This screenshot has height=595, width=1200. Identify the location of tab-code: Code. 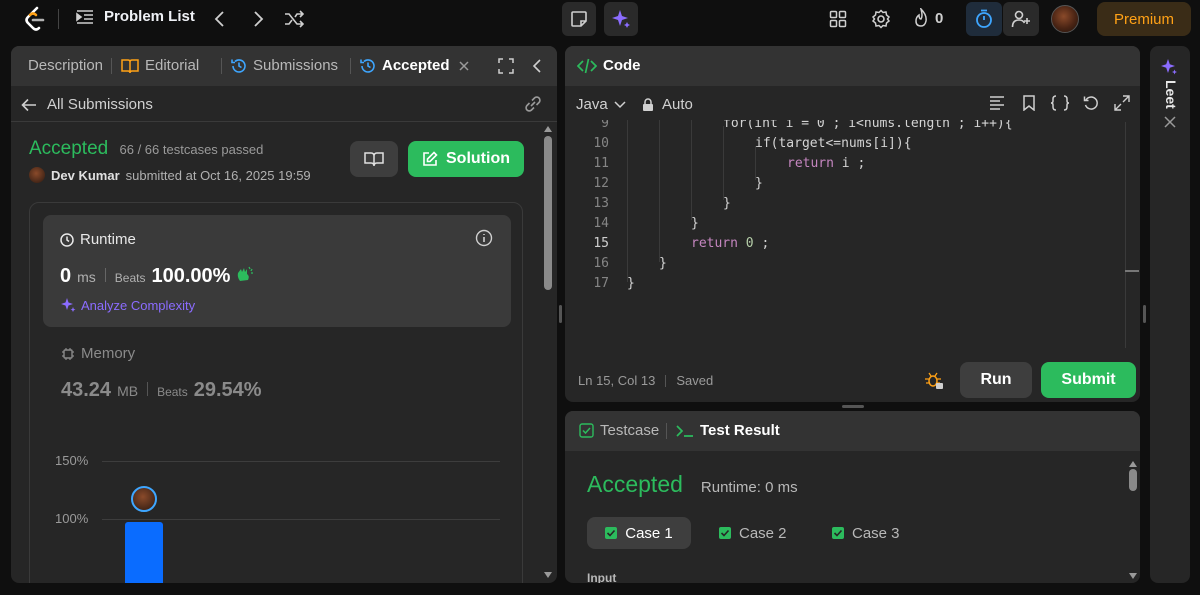
(609, 65).